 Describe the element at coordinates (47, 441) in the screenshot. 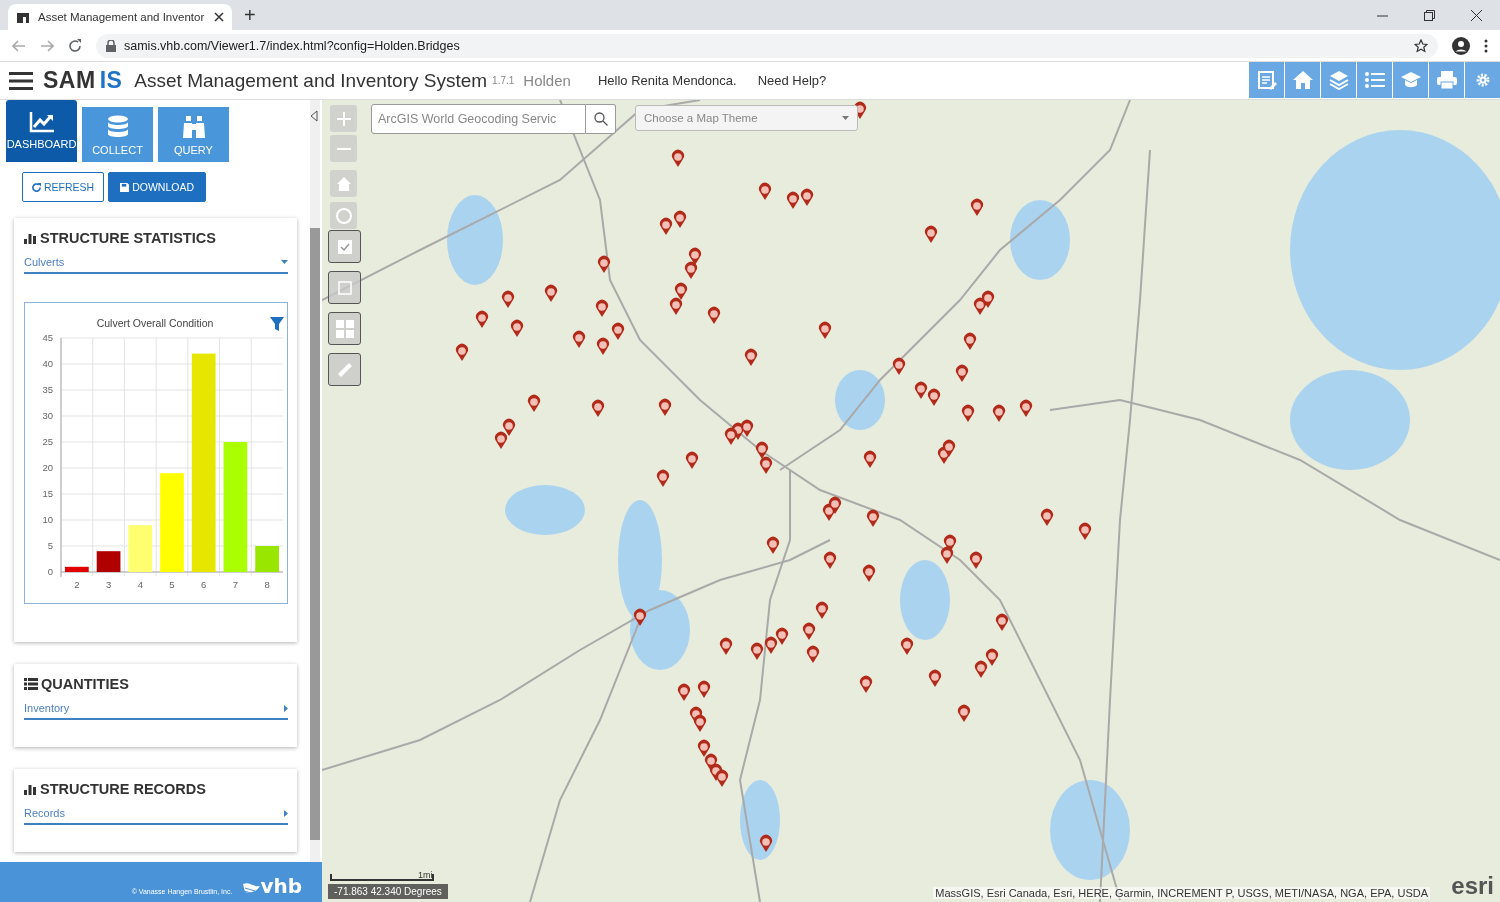

I see `y-tick-label: 25` at that location.